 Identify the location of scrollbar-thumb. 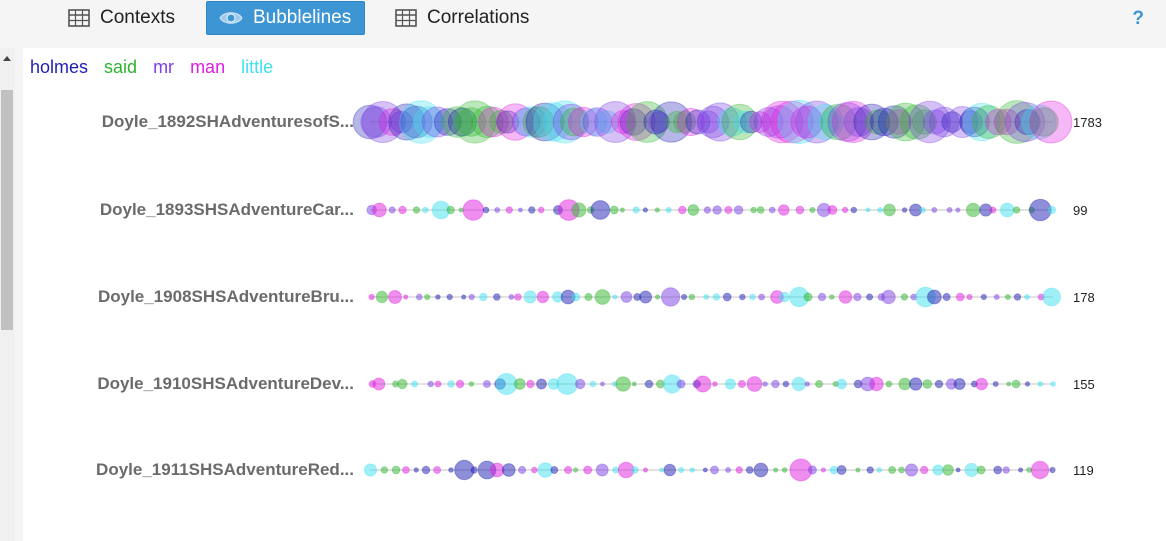
(7, 210).